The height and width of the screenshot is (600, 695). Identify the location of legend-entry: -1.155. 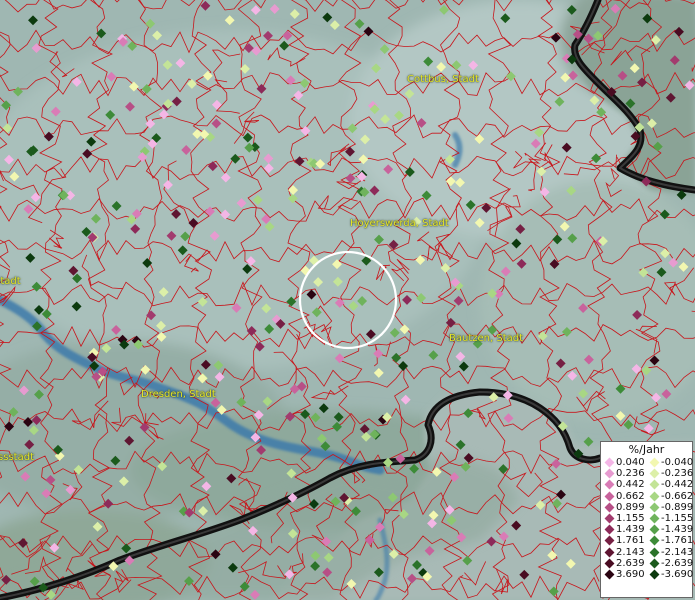
(670, 518).